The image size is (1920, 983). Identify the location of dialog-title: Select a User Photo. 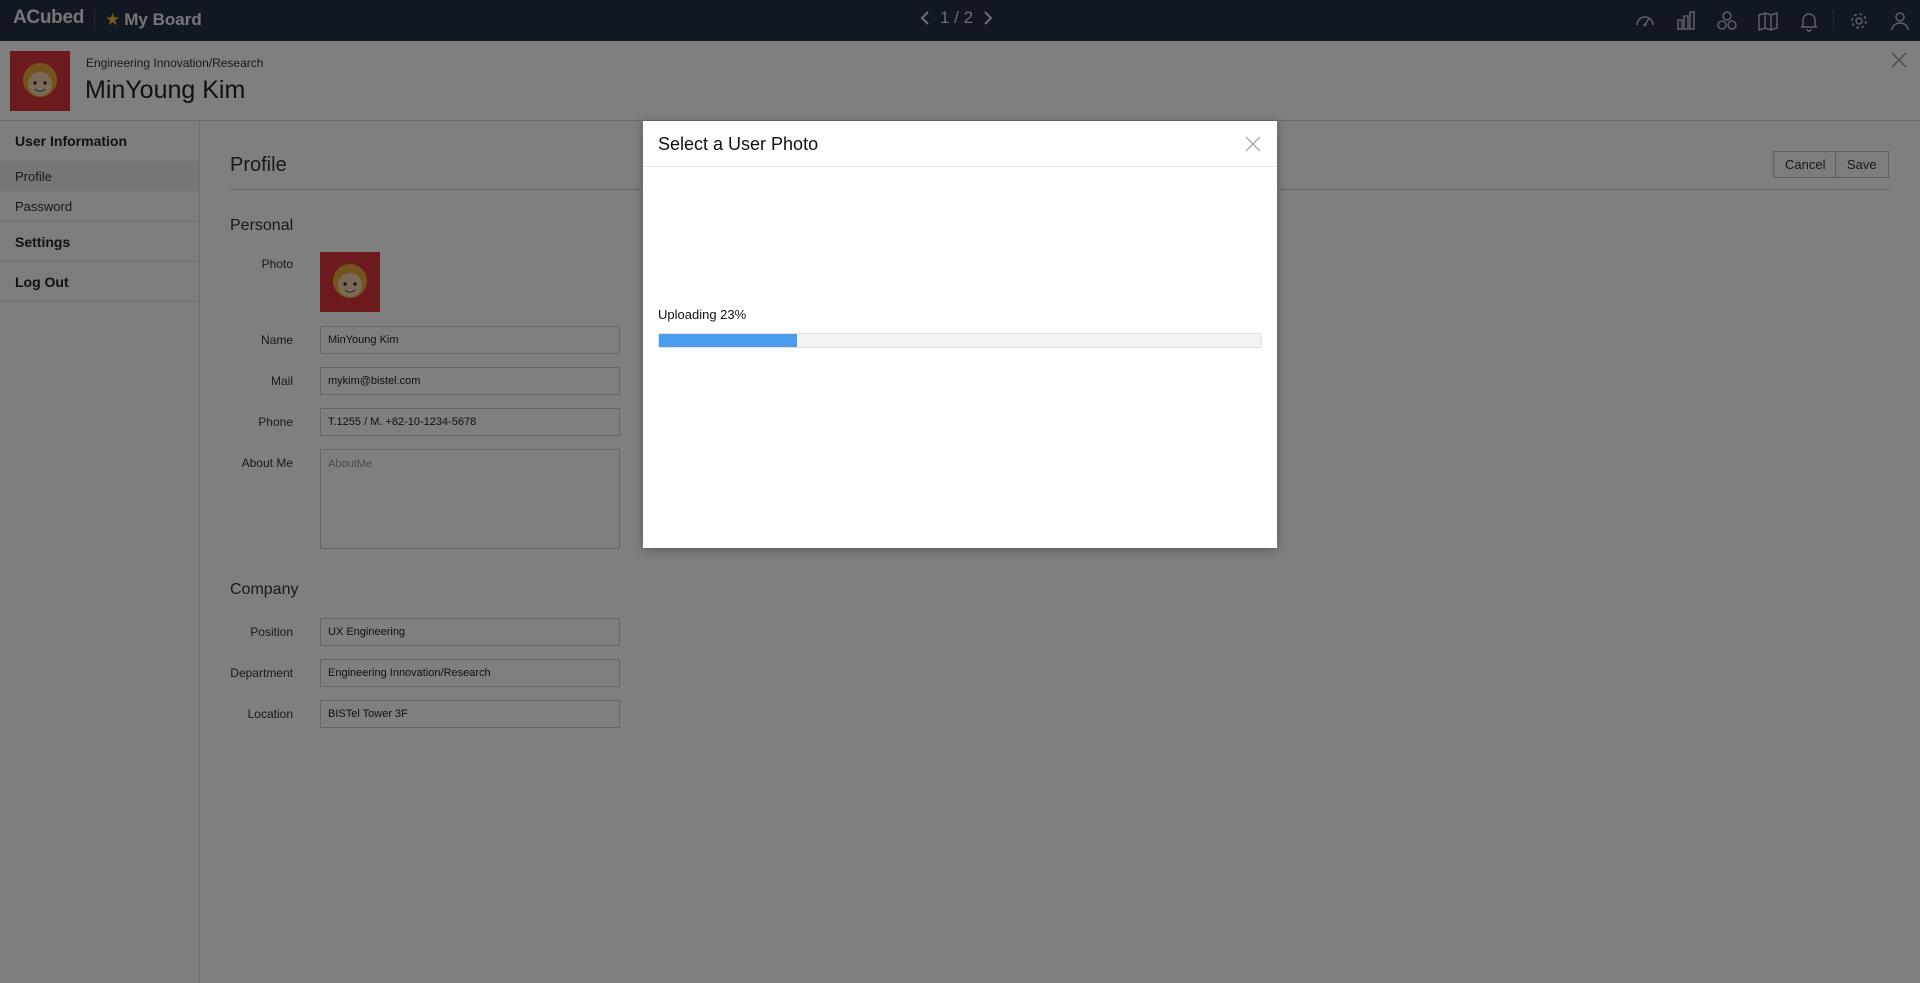
(738, 144).